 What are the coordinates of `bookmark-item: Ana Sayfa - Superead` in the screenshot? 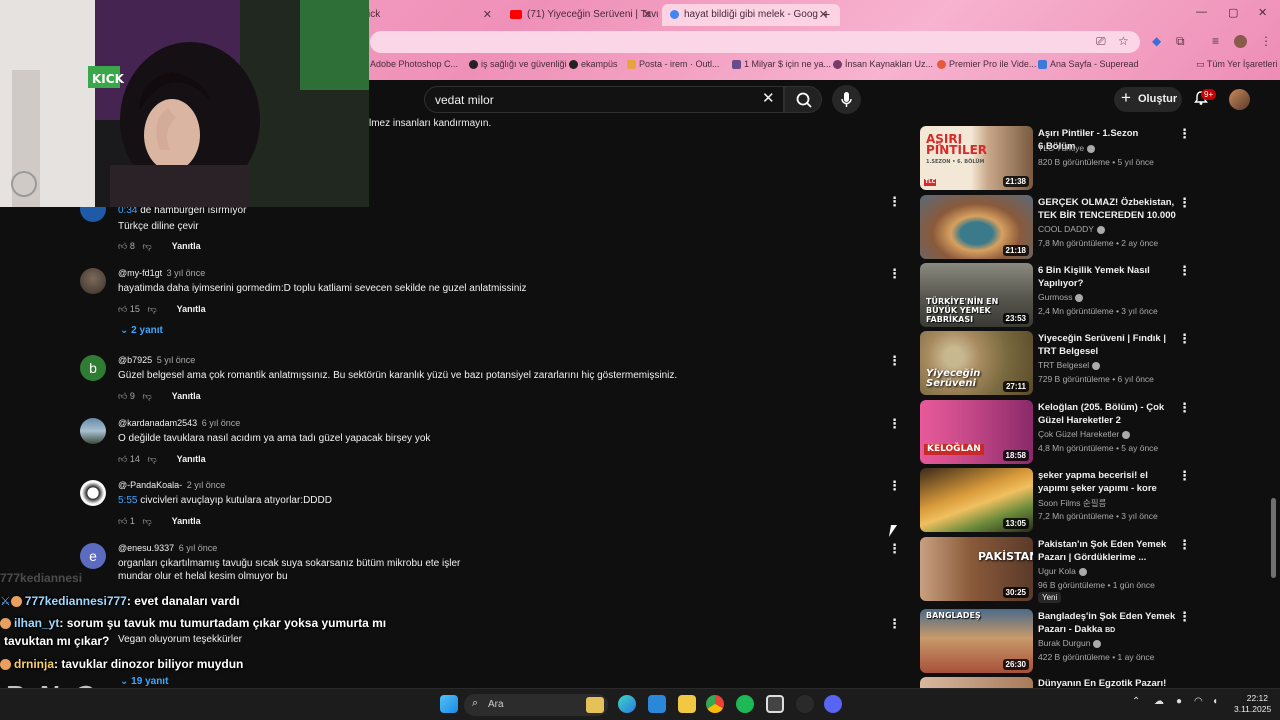 It's located at (1088, 64).